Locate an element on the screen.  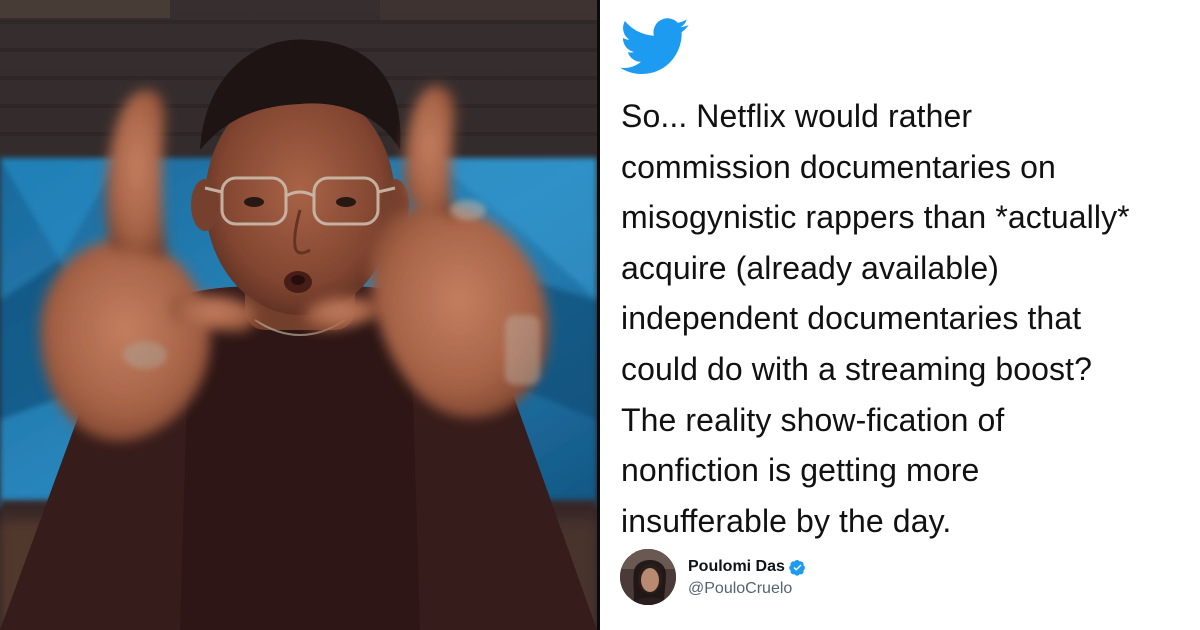
avatar-image is located at coordinates (648, 577).